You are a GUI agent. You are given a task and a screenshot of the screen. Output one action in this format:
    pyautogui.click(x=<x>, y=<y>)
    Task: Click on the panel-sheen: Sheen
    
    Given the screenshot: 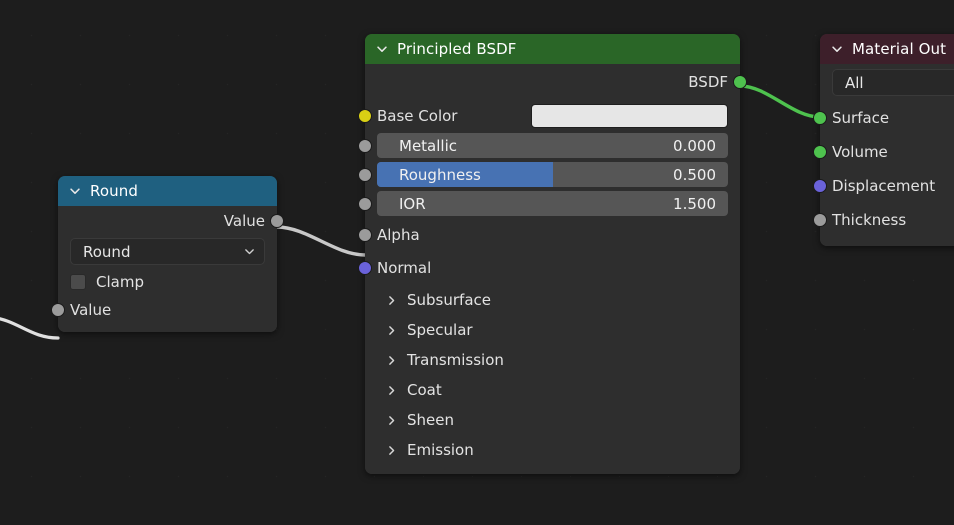 What is the action you would take?
    pyautogui.click(x=552, y=420)
    